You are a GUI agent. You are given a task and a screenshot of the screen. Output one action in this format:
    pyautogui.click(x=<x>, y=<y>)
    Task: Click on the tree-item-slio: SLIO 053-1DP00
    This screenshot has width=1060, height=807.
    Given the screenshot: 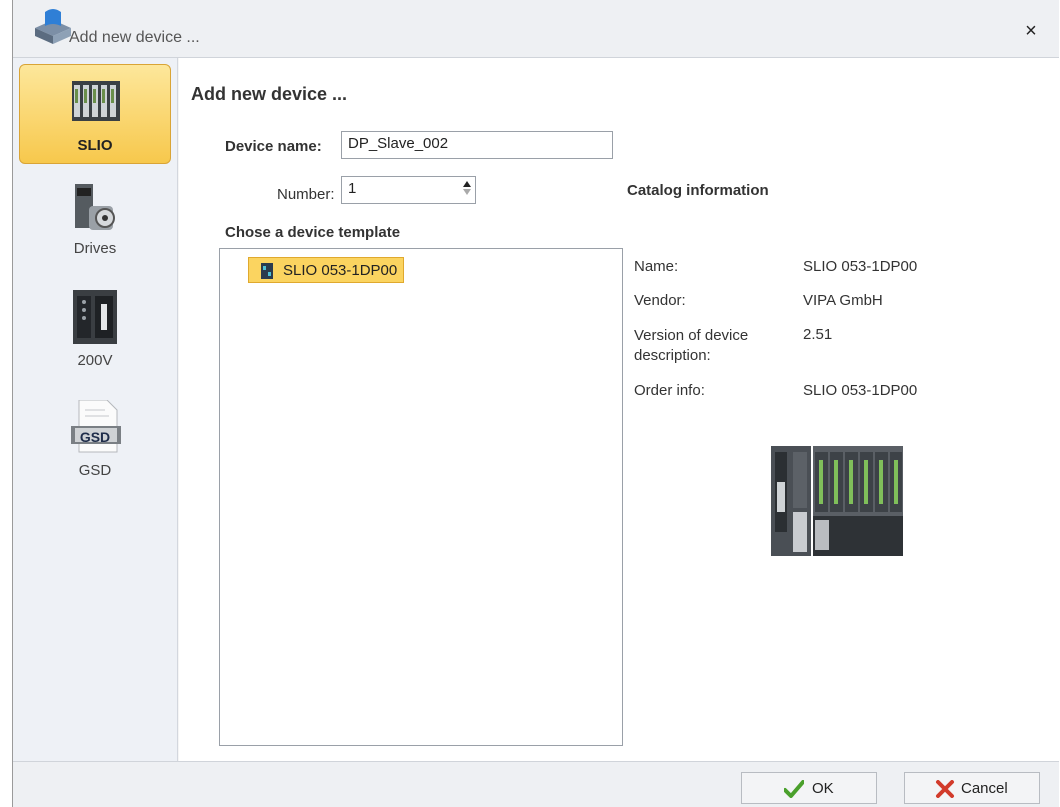 What is the action you would take?
    pyautogui.click(x=326, y=270)
    